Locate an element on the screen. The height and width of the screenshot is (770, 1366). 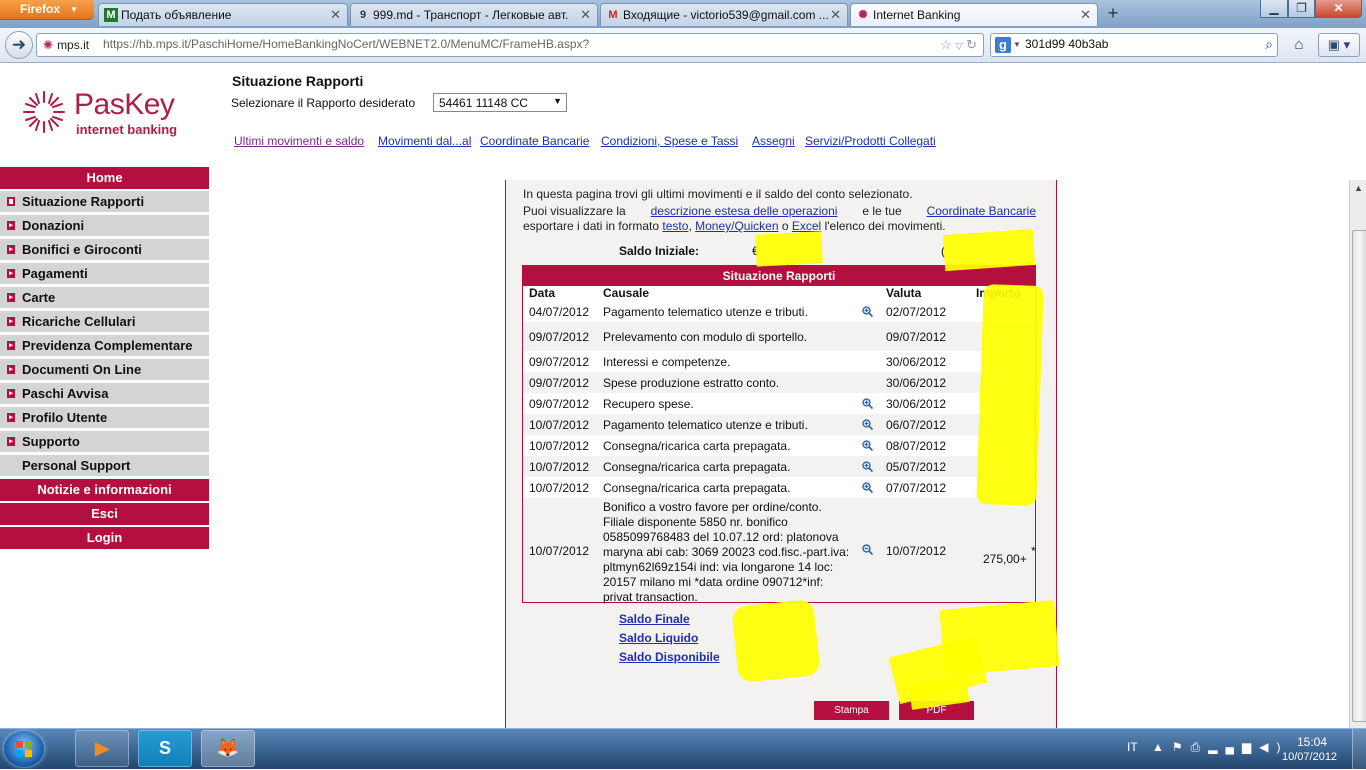
selected-bullet-icon is located at coordinates (11, 201).